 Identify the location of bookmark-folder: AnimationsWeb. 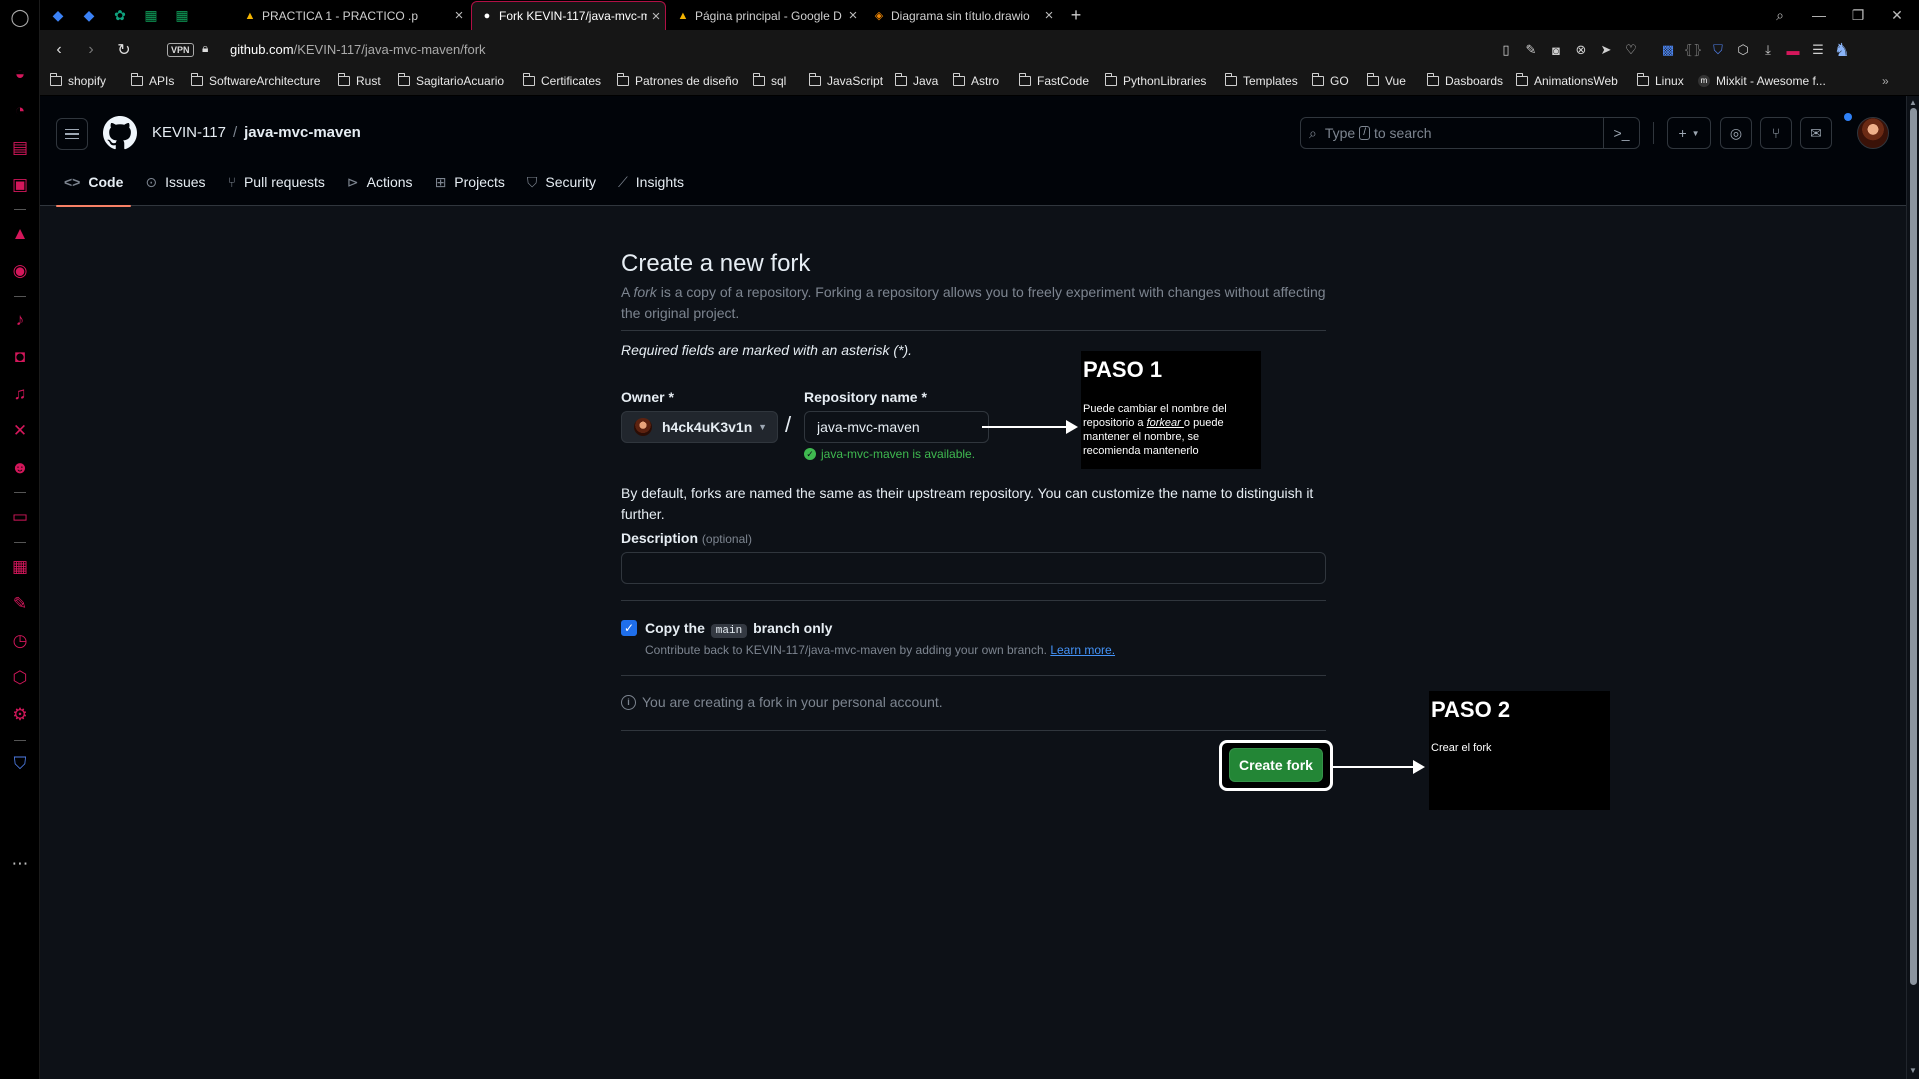
(1567, 80).